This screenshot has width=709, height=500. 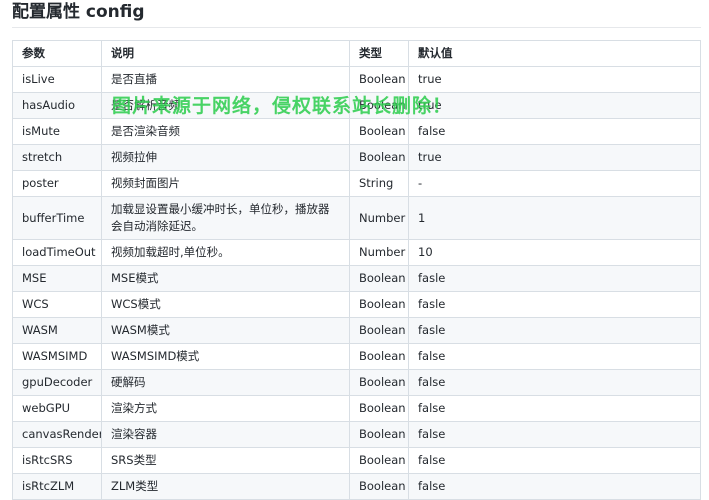 I want to click on cell-param: webGPU, so click(x=57, y=408).